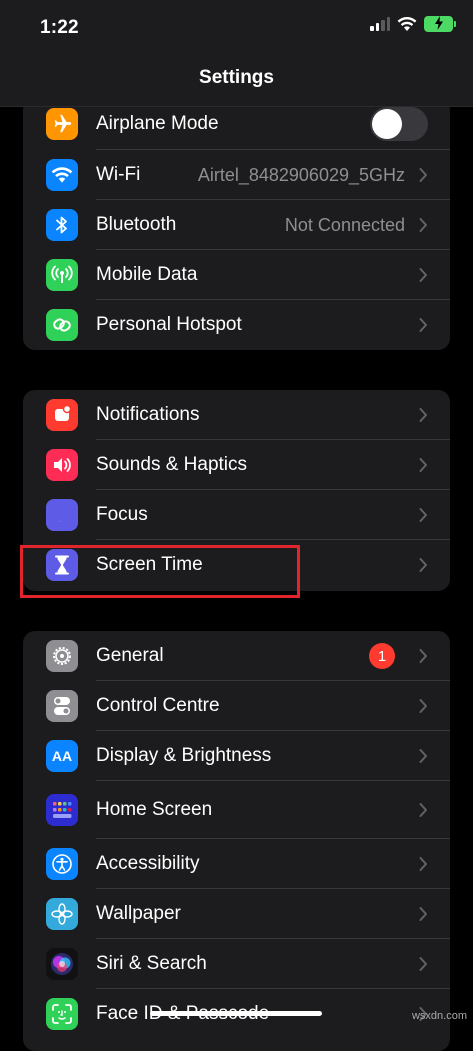  Describe the element at coordinates (118, 174) in the screenshot. I see `row-label: Wi-Fi` at that location.